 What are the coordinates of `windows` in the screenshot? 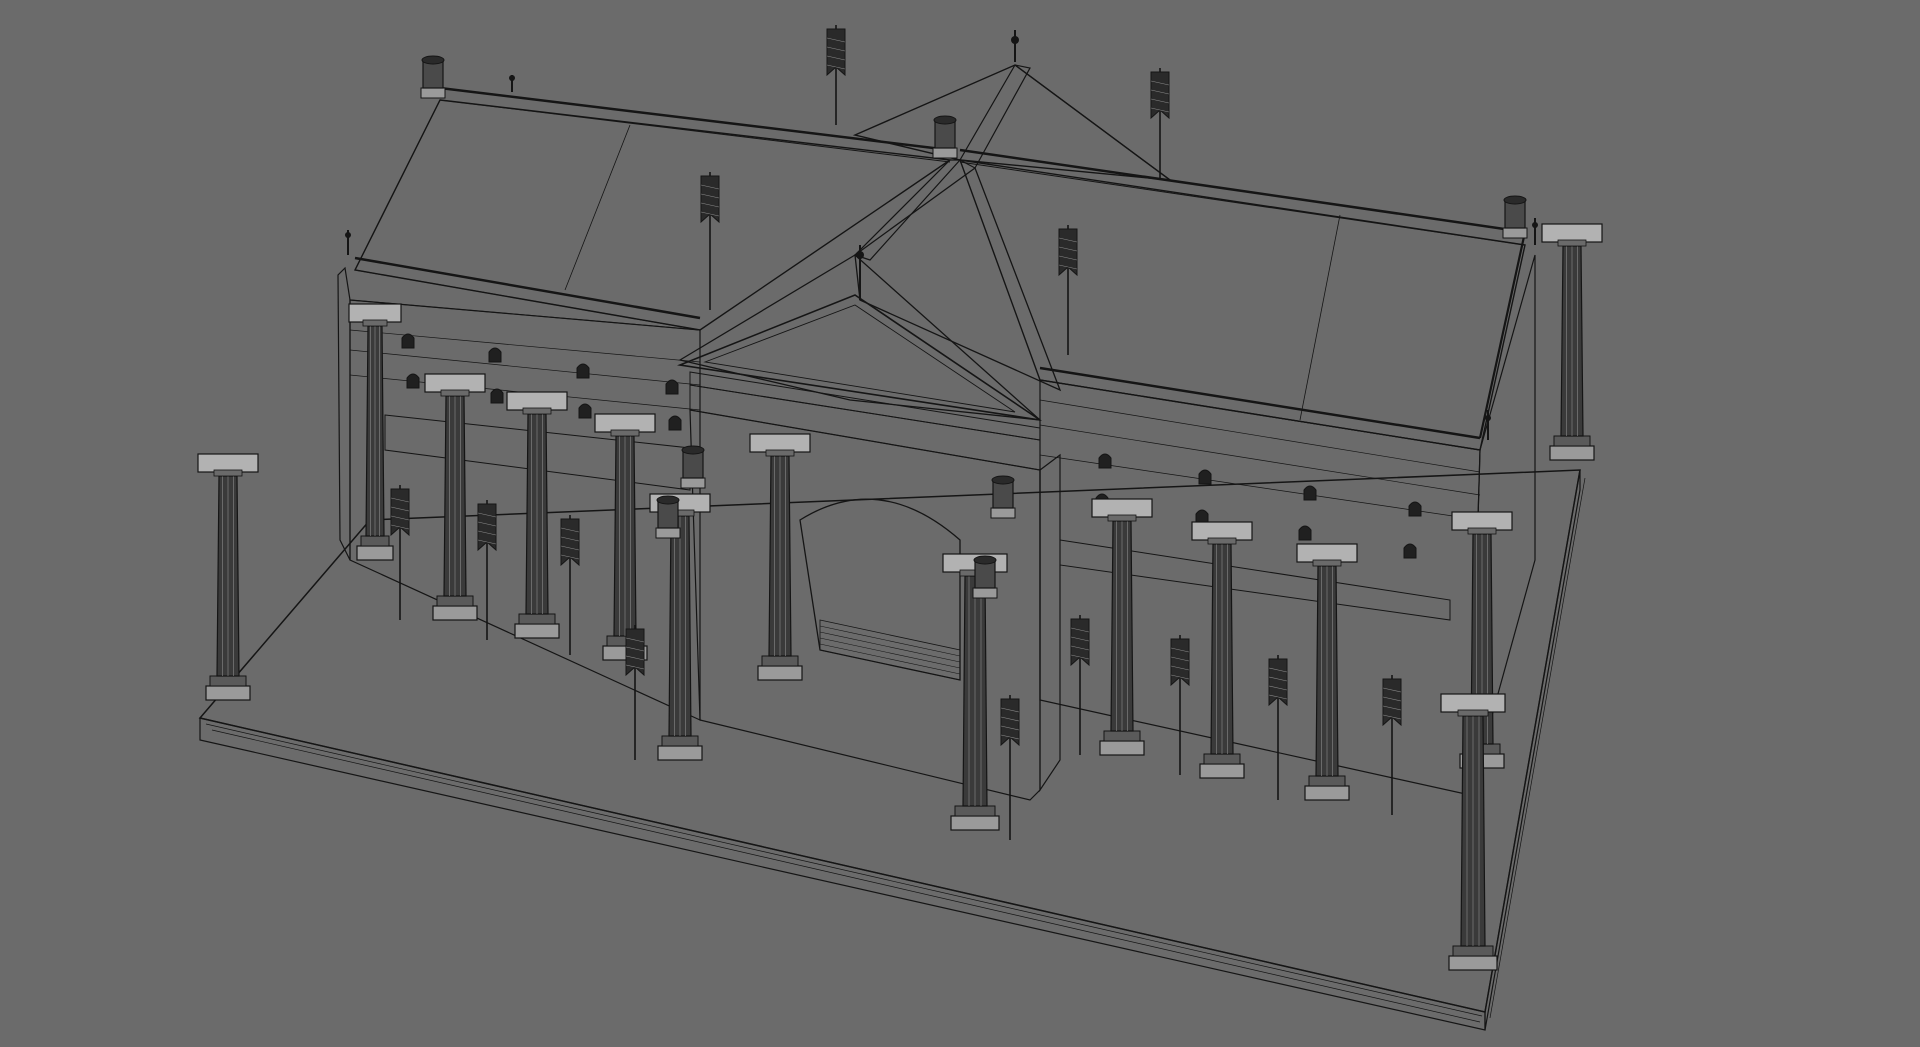 It's located at (911, 446).